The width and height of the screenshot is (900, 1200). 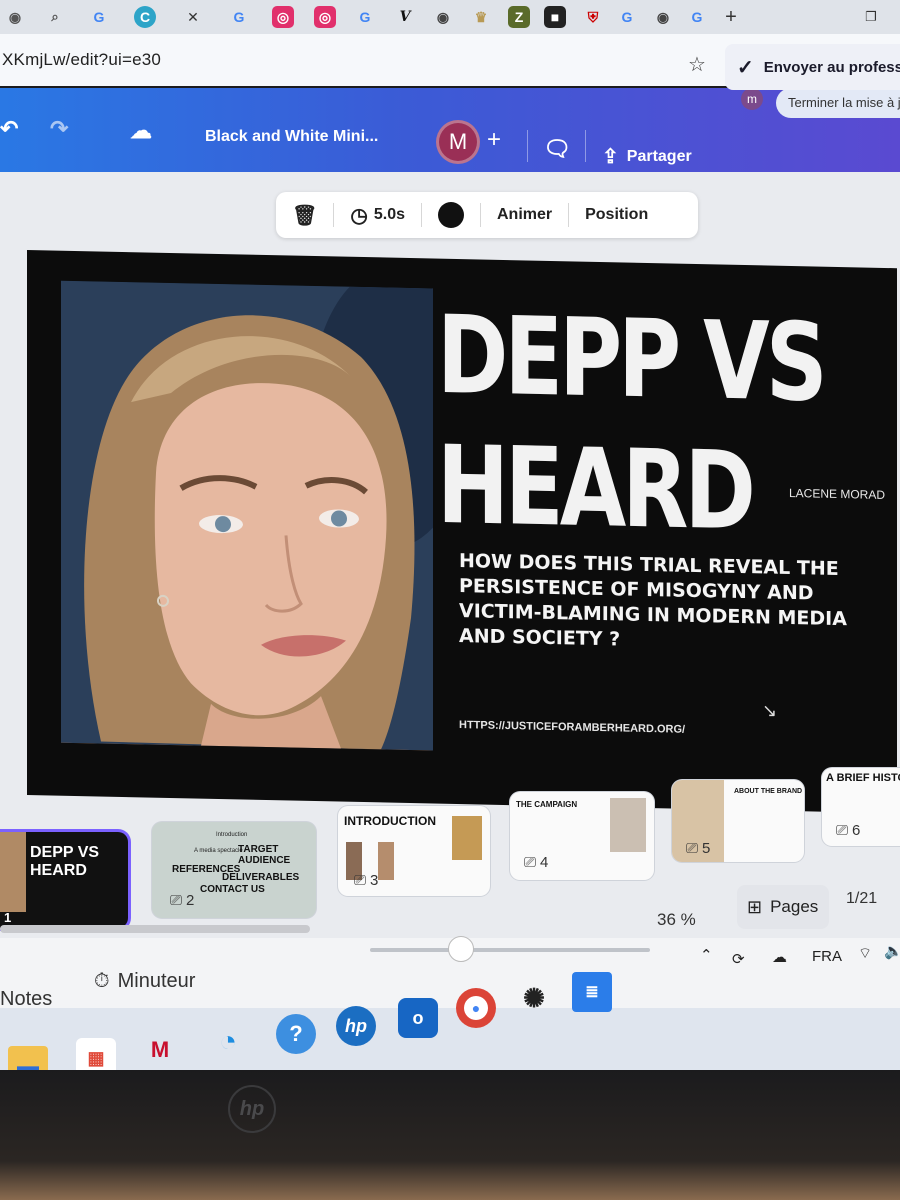 I want to click on undo-icon: ↶, so click(x=9, y=129).